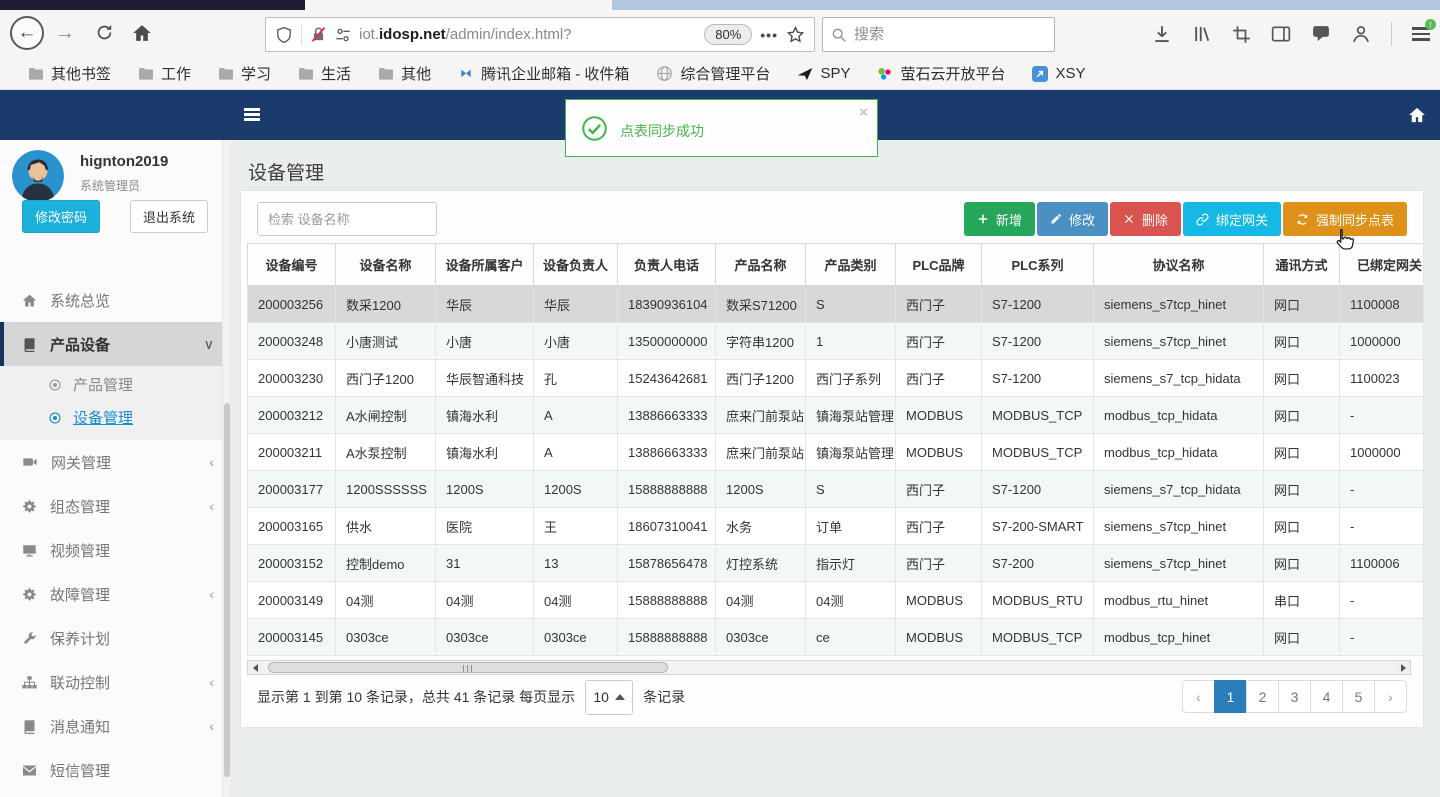 Image resolution: width=1440 pixels, height=797 pixels. I want to click on page-button-1: 1, so click(1230, 696).